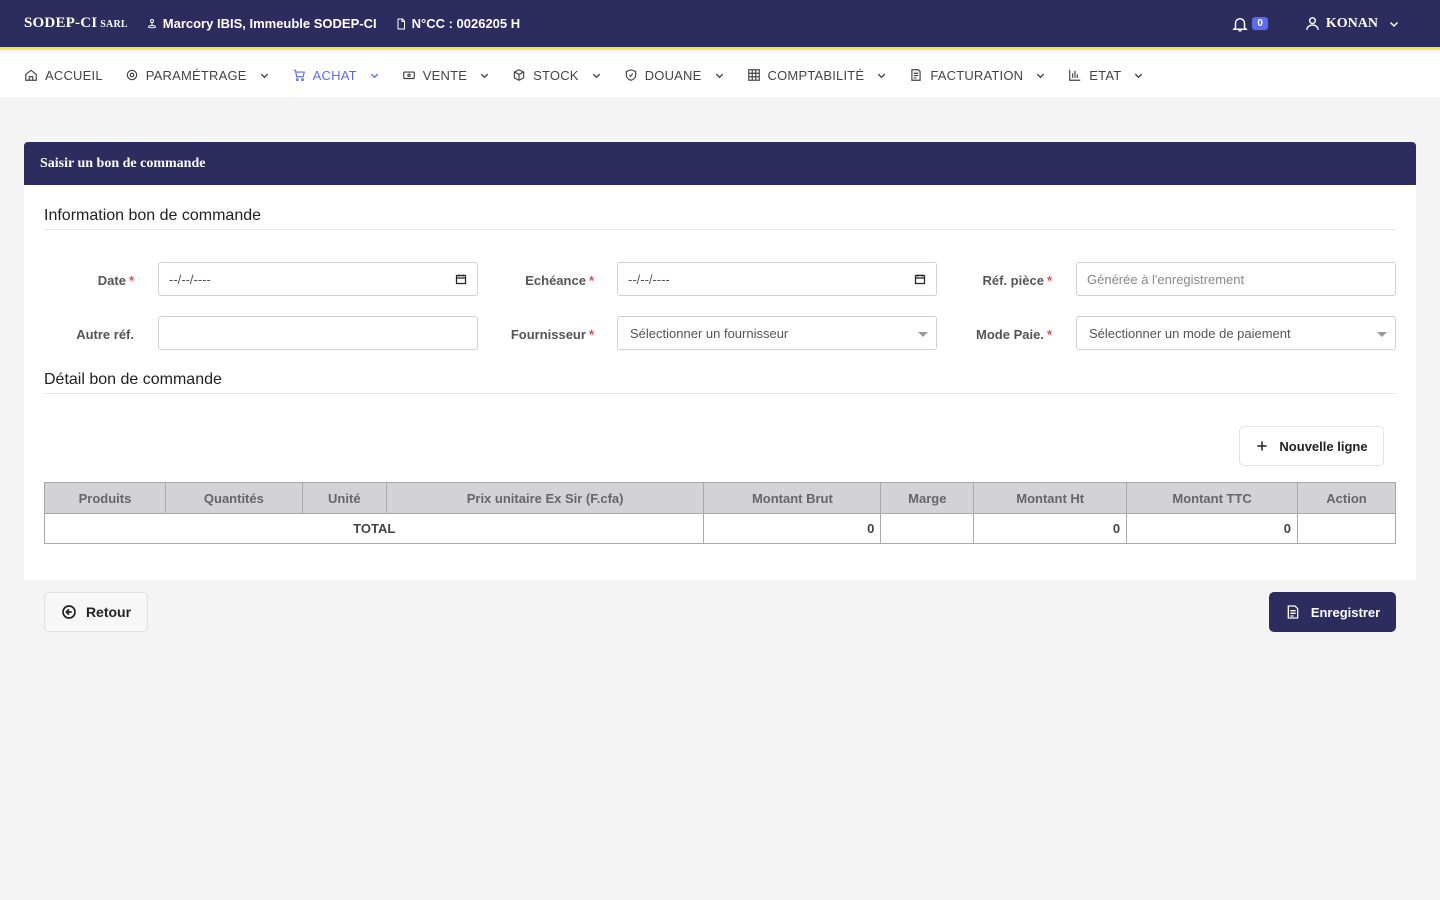 The image size is (1440, 900). What do you see at coordinates (233, 498) in the screenshot?
I see `col-quantites: Quantités` at bounding box center [233, 498].